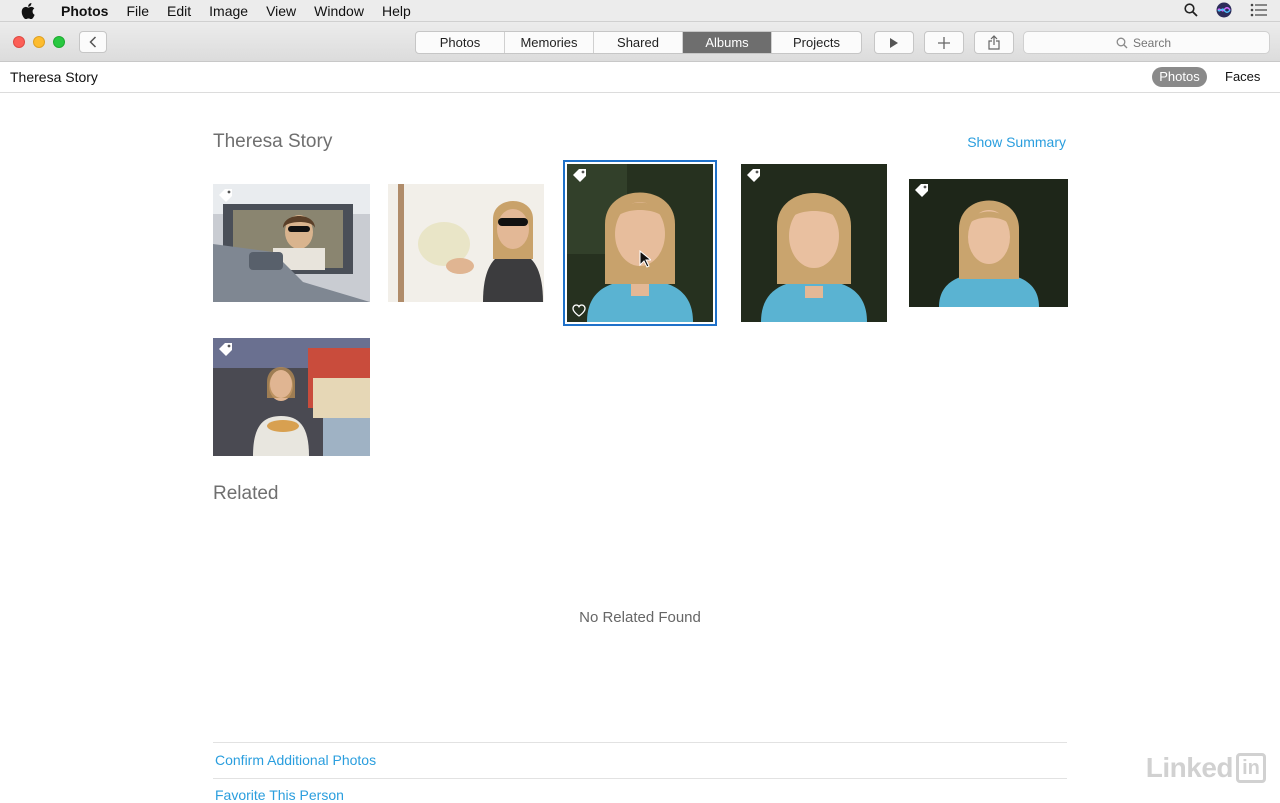 This screenshot has height=803, width=1280. I want to click on back-button, so click(93, 42).